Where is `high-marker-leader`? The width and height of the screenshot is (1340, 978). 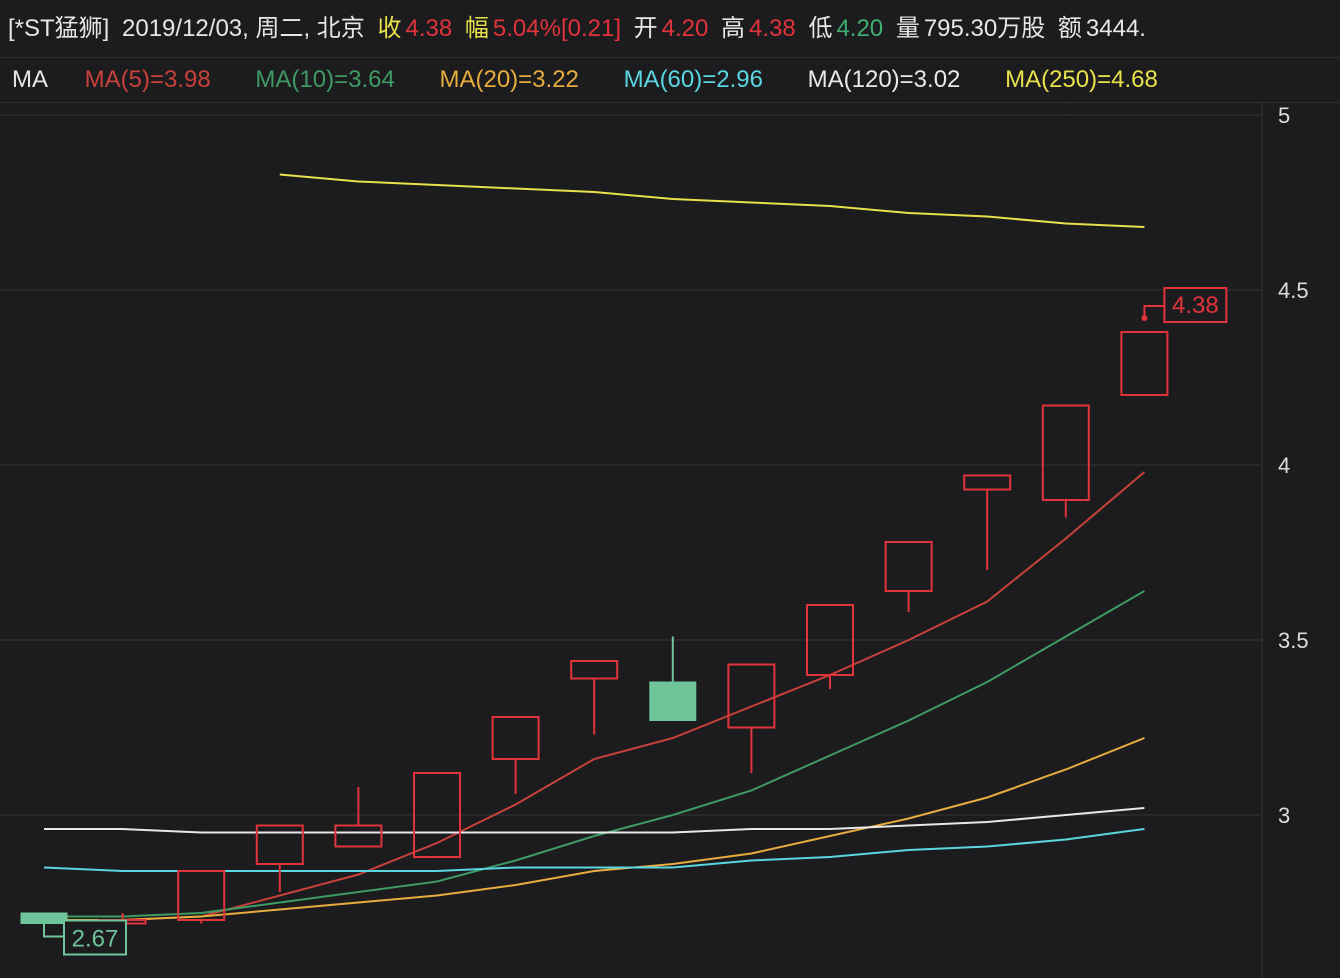 high-marker-leader is located at coordinates (1154, 311).